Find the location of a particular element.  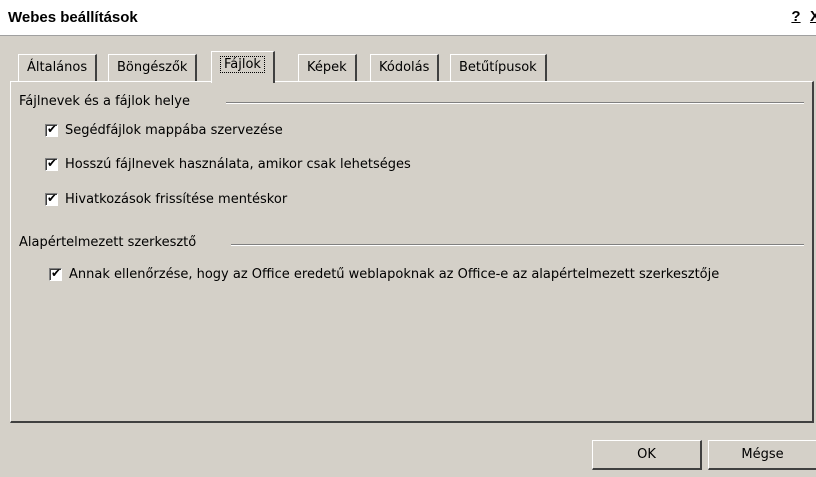

tab-files: Fájlok is located at coordinates (243, 67).